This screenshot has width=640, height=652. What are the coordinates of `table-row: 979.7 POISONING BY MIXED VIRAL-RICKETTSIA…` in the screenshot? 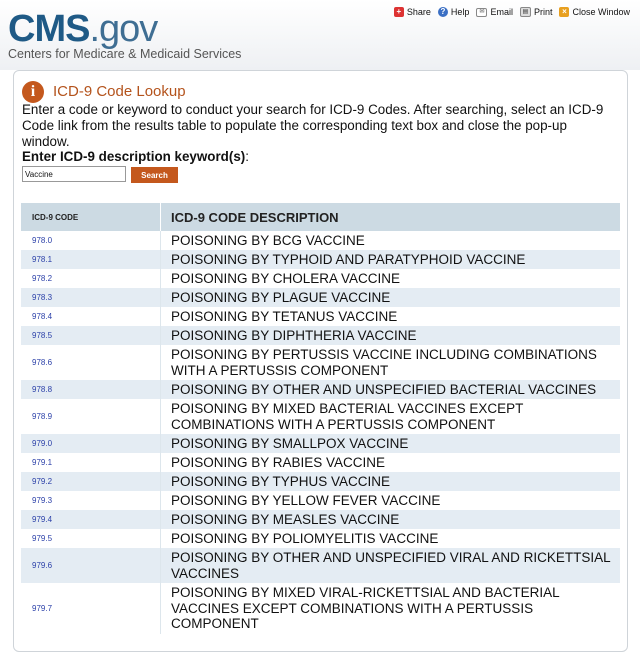 It's located at (320, 608).